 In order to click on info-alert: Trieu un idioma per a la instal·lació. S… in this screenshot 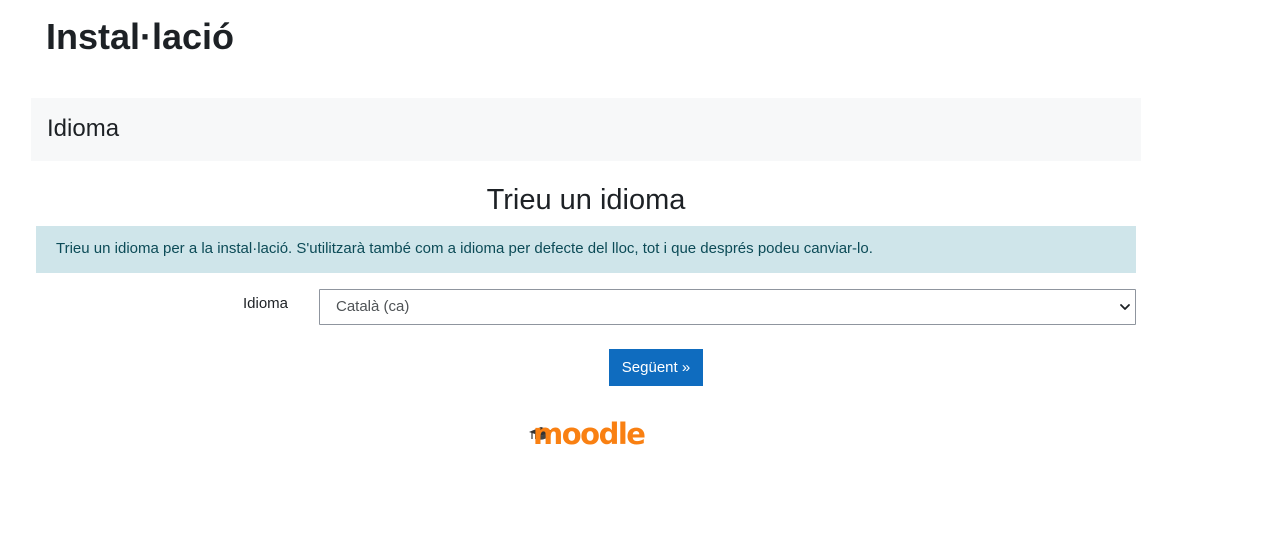, I will do `click(586, 249)`.